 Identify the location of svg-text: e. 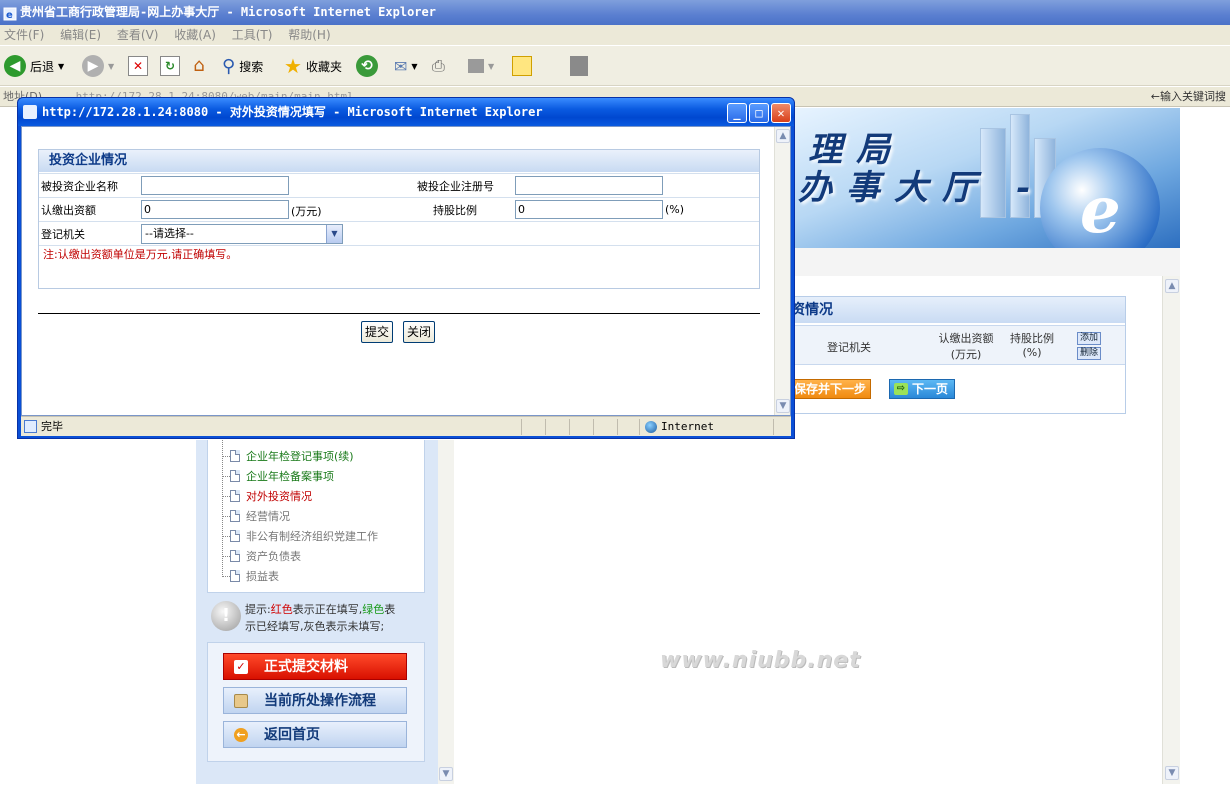
(9, 15).